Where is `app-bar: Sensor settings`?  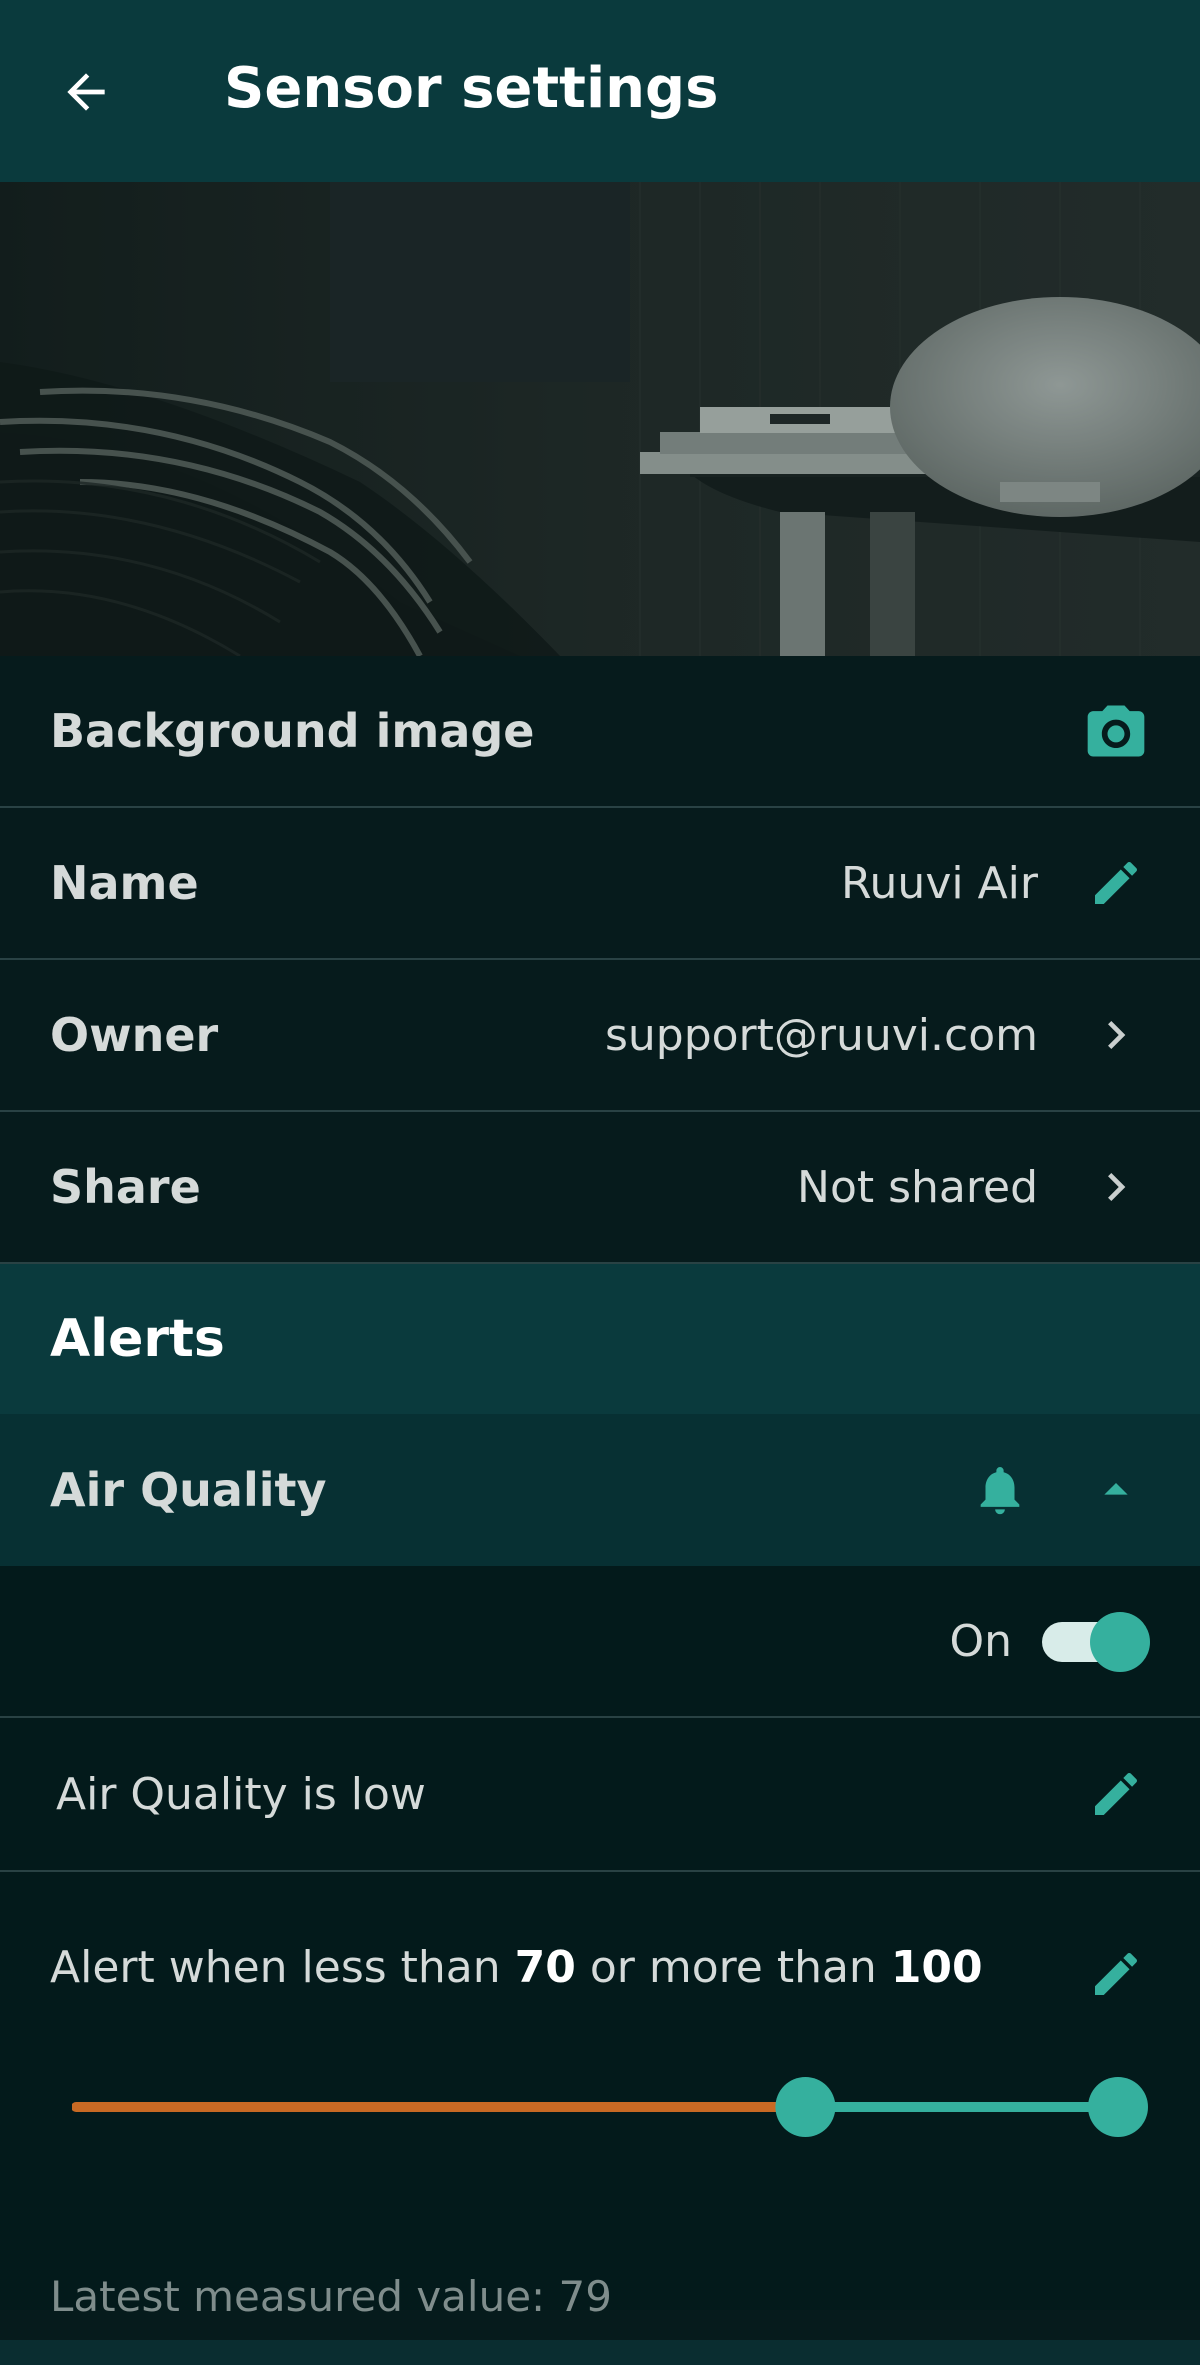 app-bar: Sensor settings is located at coordinates (600, 91).